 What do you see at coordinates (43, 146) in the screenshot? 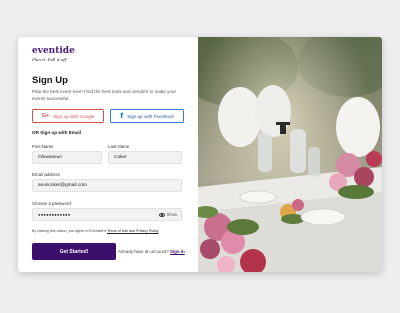
I see `first-name-label: First Name` at bounding box center [43, 146].